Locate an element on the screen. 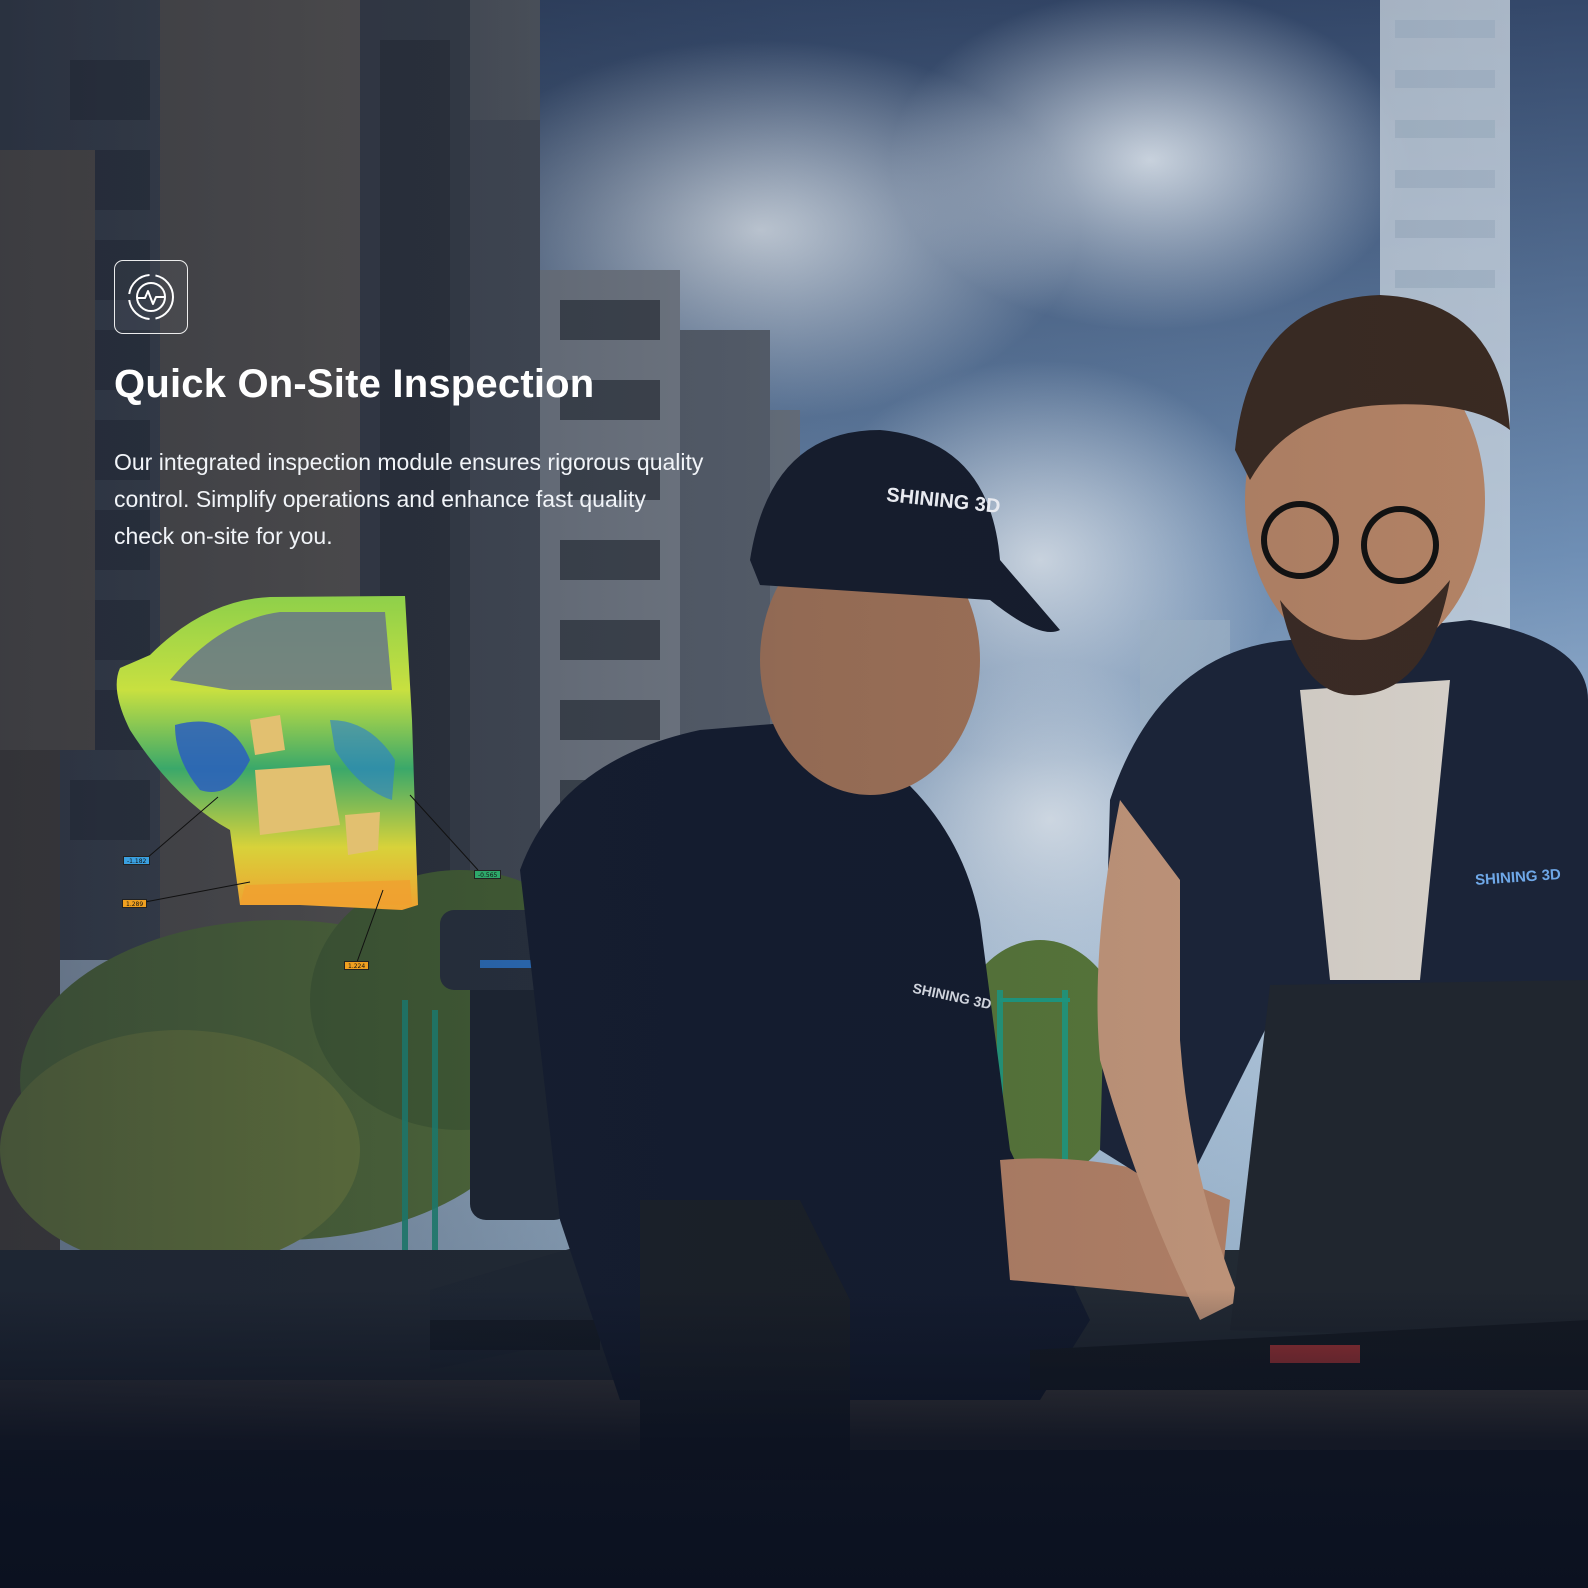 Image resolution: width=1588 pixels, height=1588 pixels. deviation-label: -1.182 is located at coordinates (137, 860).